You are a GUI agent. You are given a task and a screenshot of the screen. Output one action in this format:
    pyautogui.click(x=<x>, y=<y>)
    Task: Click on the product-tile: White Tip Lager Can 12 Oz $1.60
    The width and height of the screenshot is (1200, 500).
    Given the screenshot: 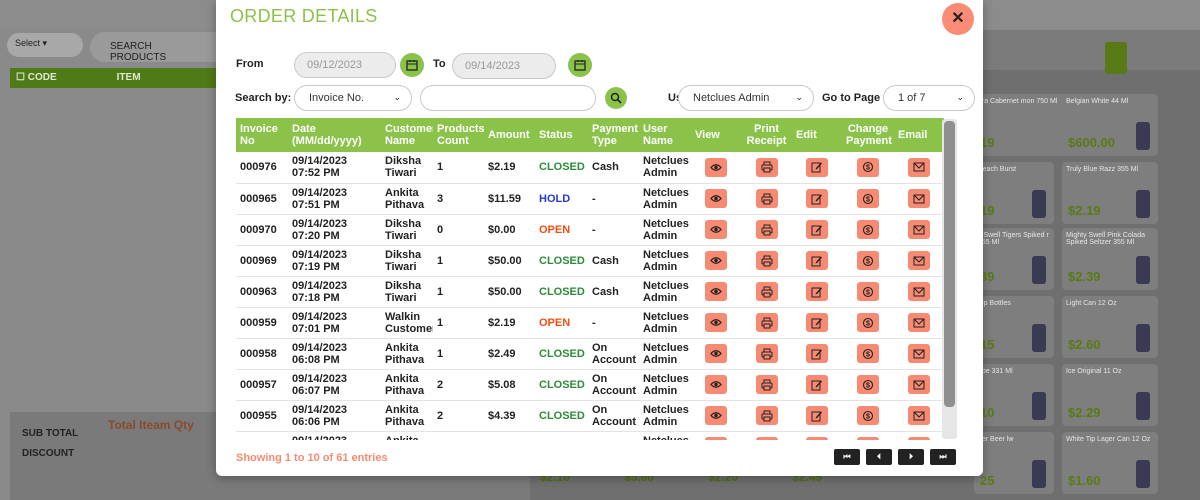 What is the action you would take?
    pyautogui.click(x=1110, y=463)
    